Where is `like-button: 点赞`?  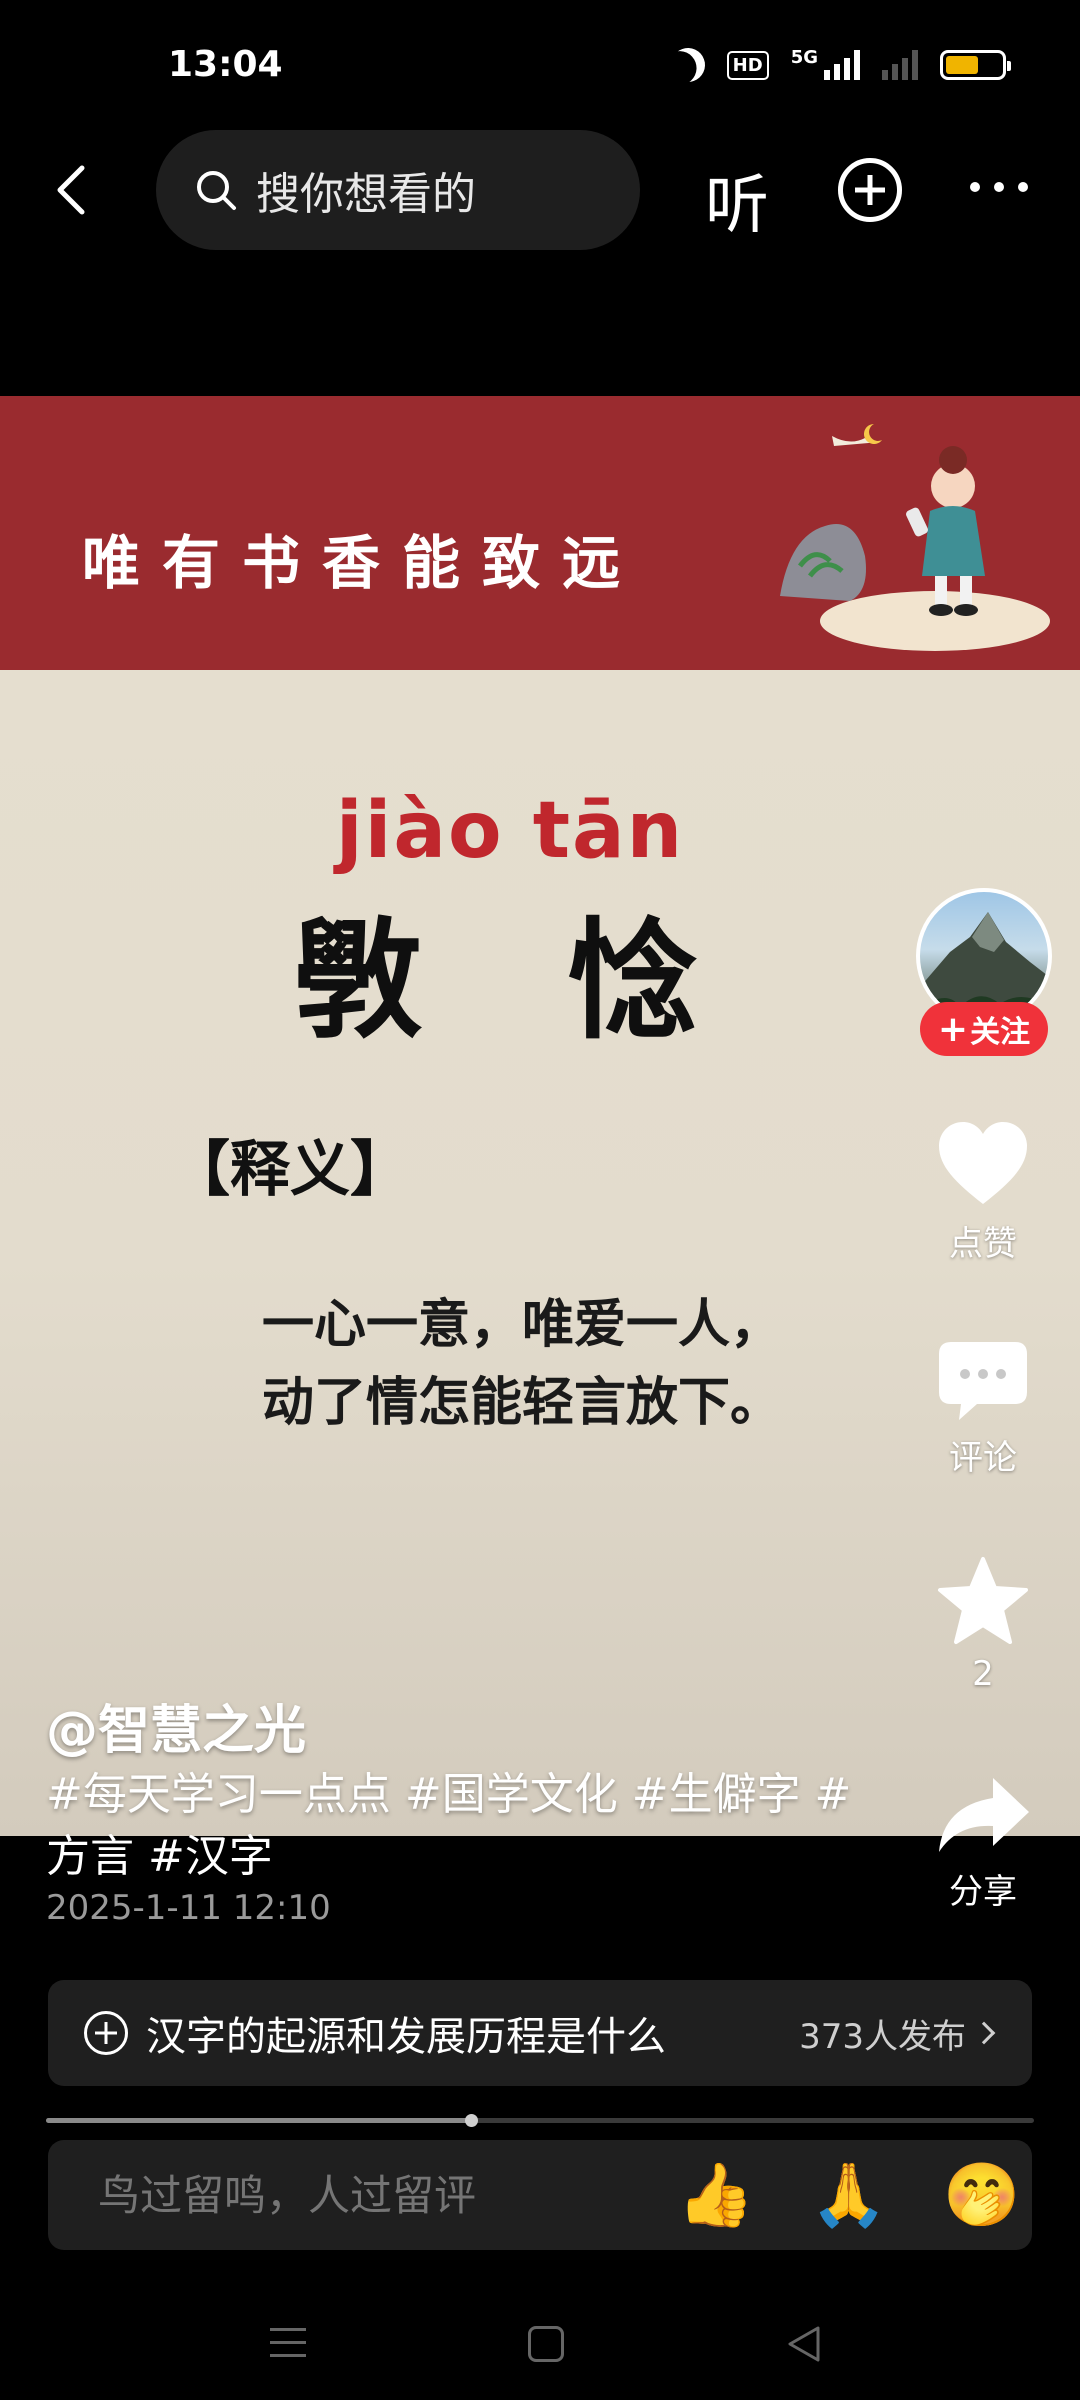
like-button: 点赞 is located at coordinates (983, 1191).